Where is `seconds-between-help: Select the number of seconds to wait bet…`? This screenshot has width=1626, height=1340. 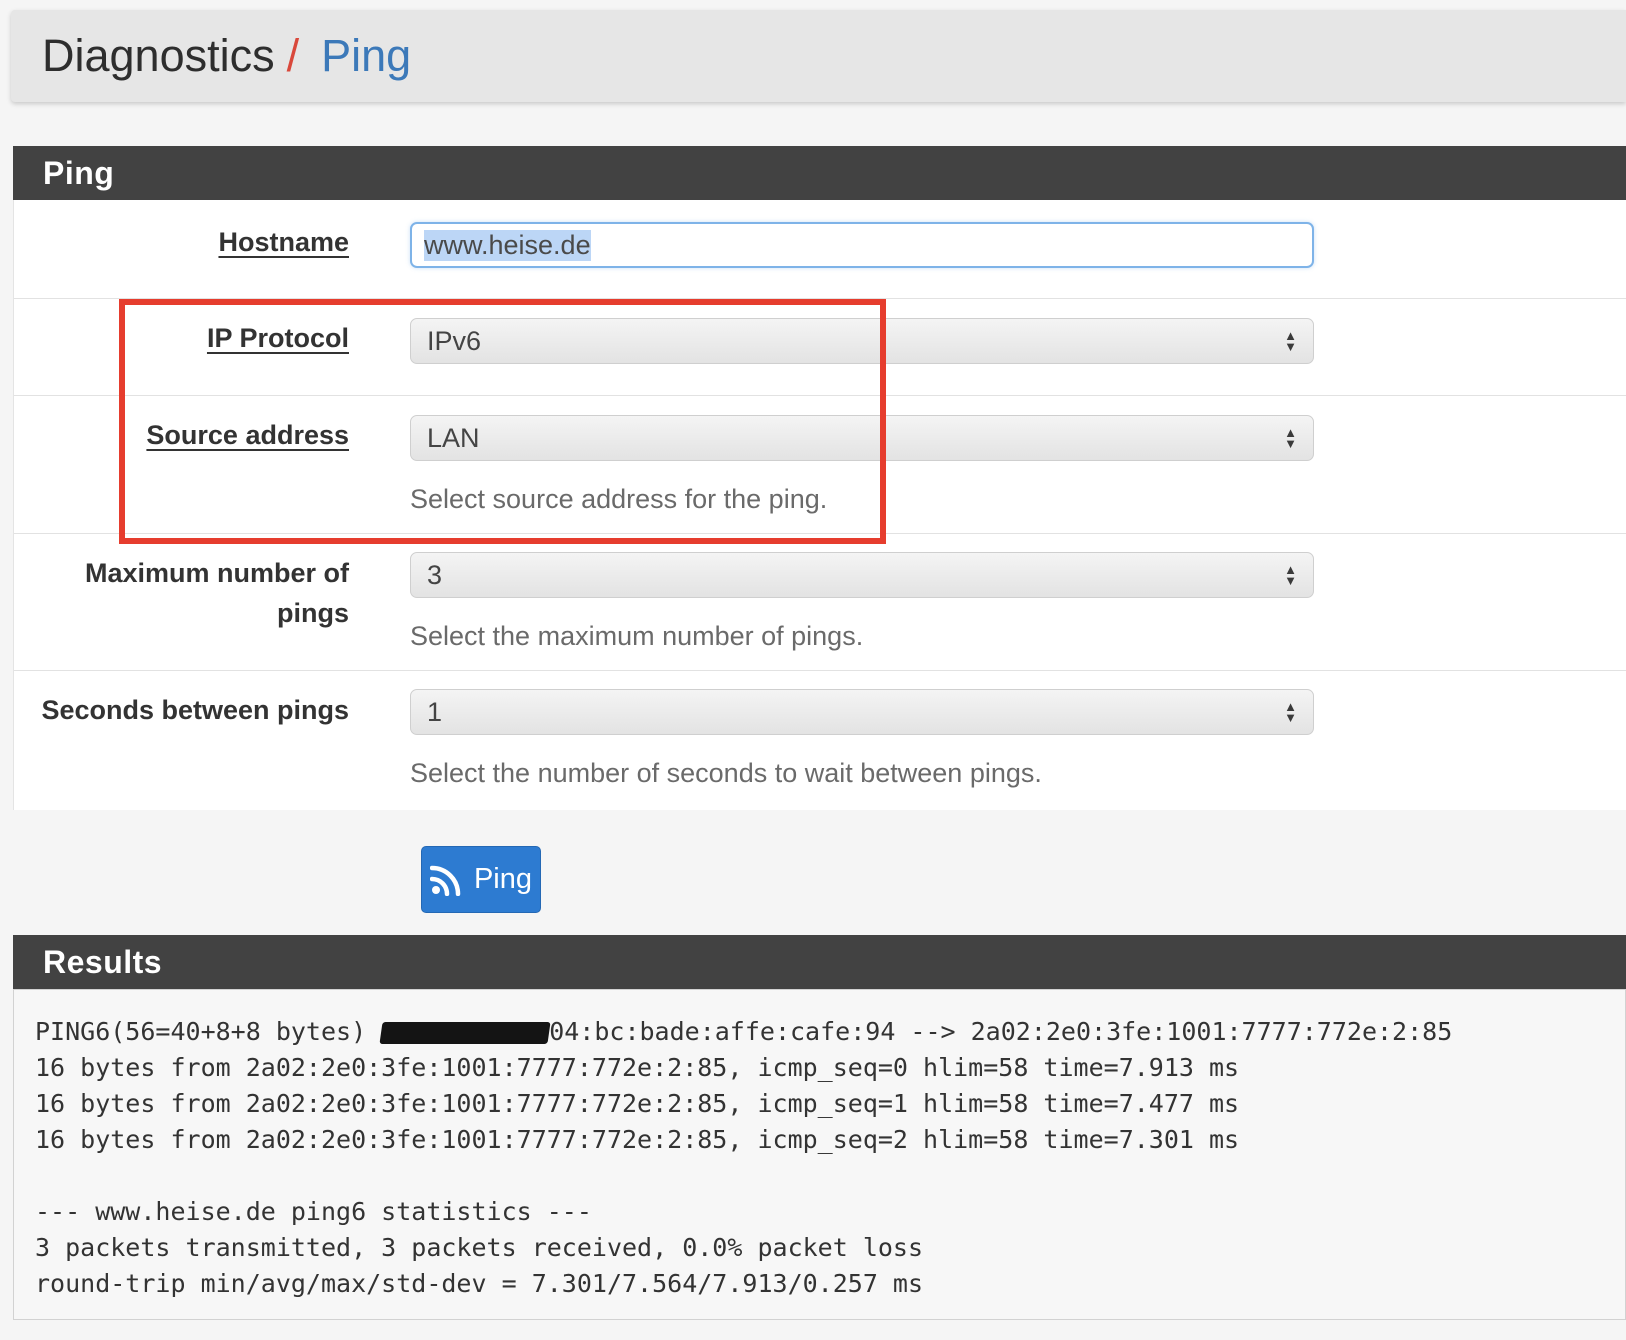
seconds-between-help: Select the number of seconds to wait bet… is located at coordinates (726, 773).